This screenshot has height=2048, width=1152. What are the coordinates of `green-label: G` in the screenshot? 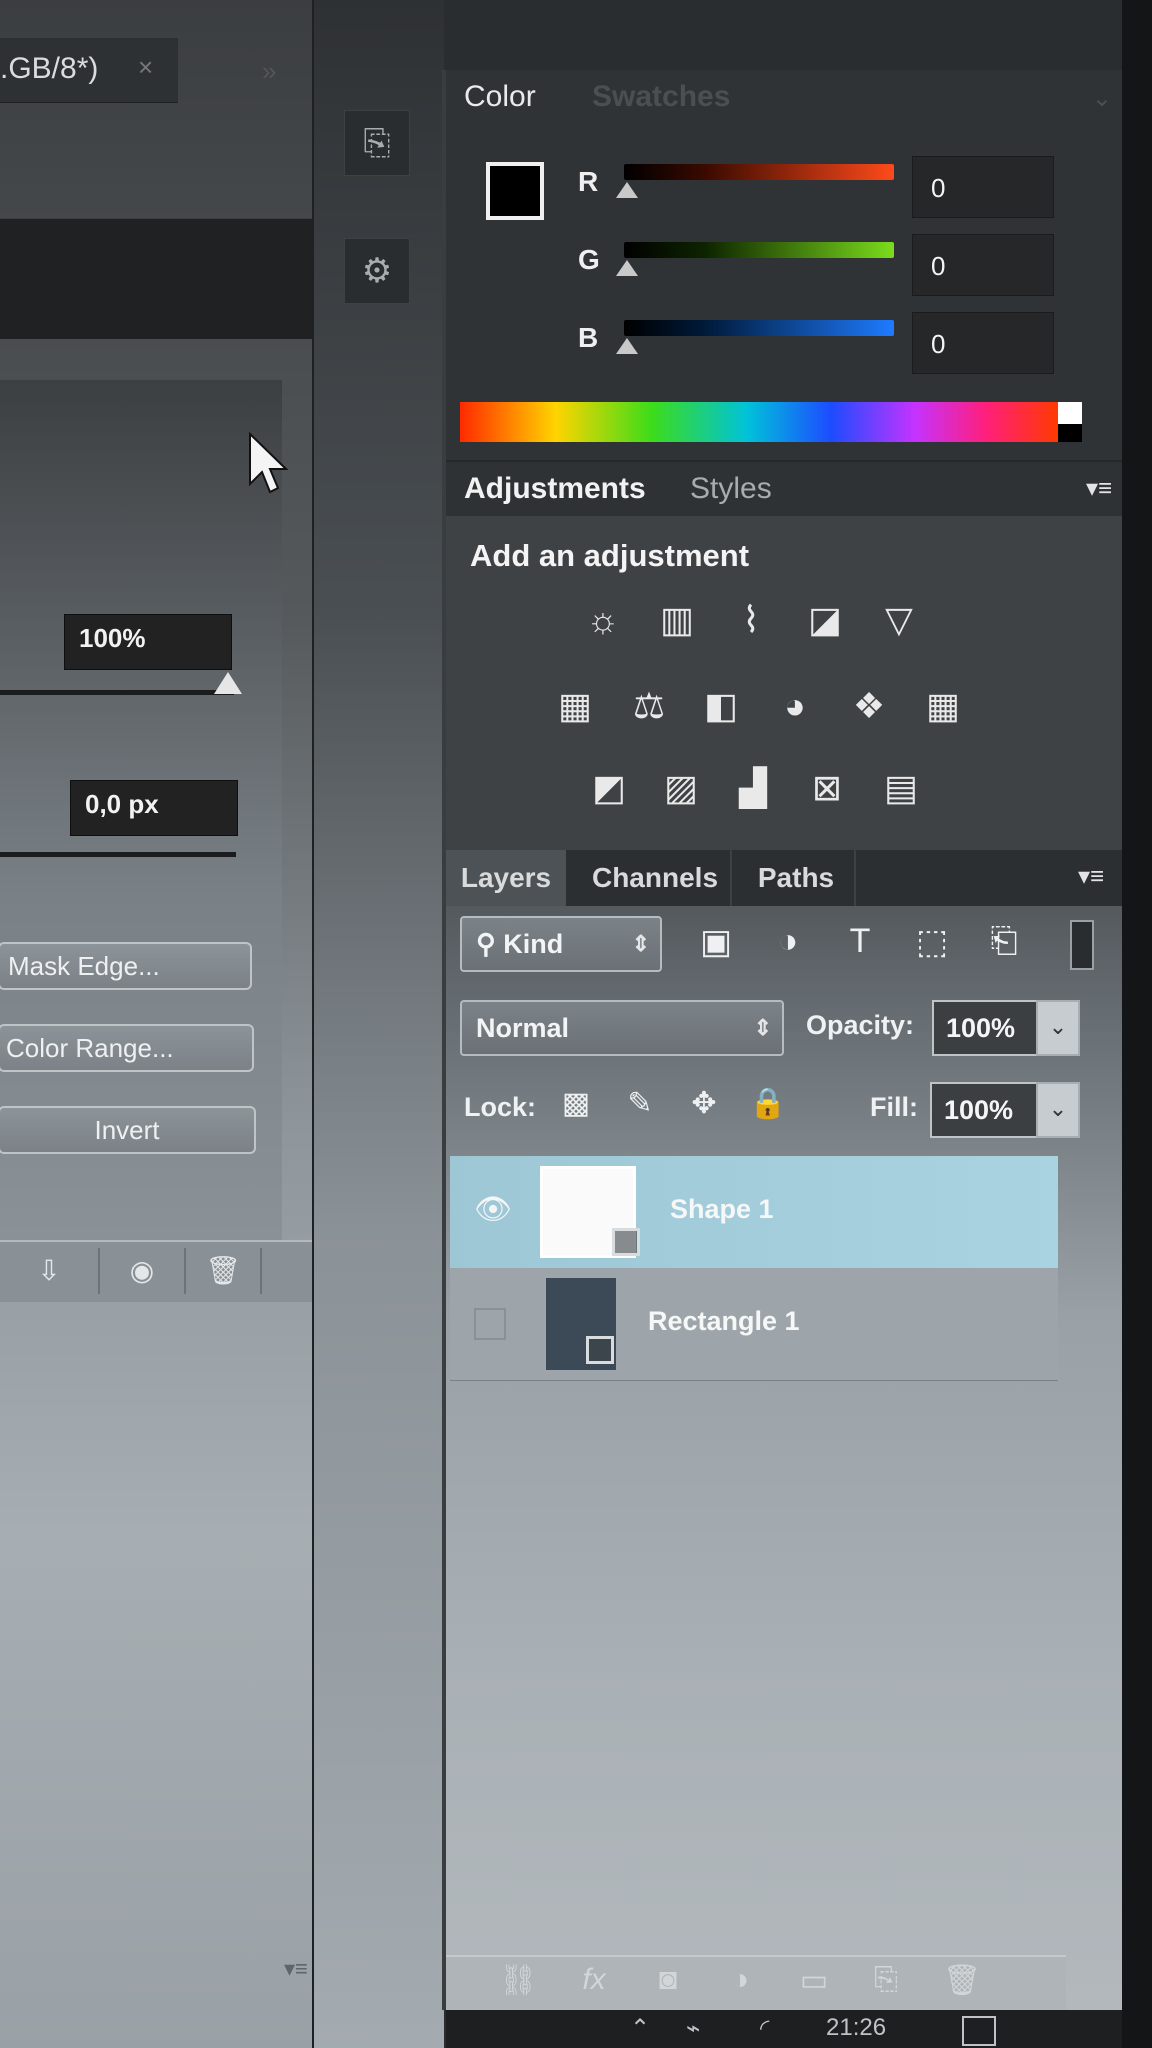 It's located at (589, 259).